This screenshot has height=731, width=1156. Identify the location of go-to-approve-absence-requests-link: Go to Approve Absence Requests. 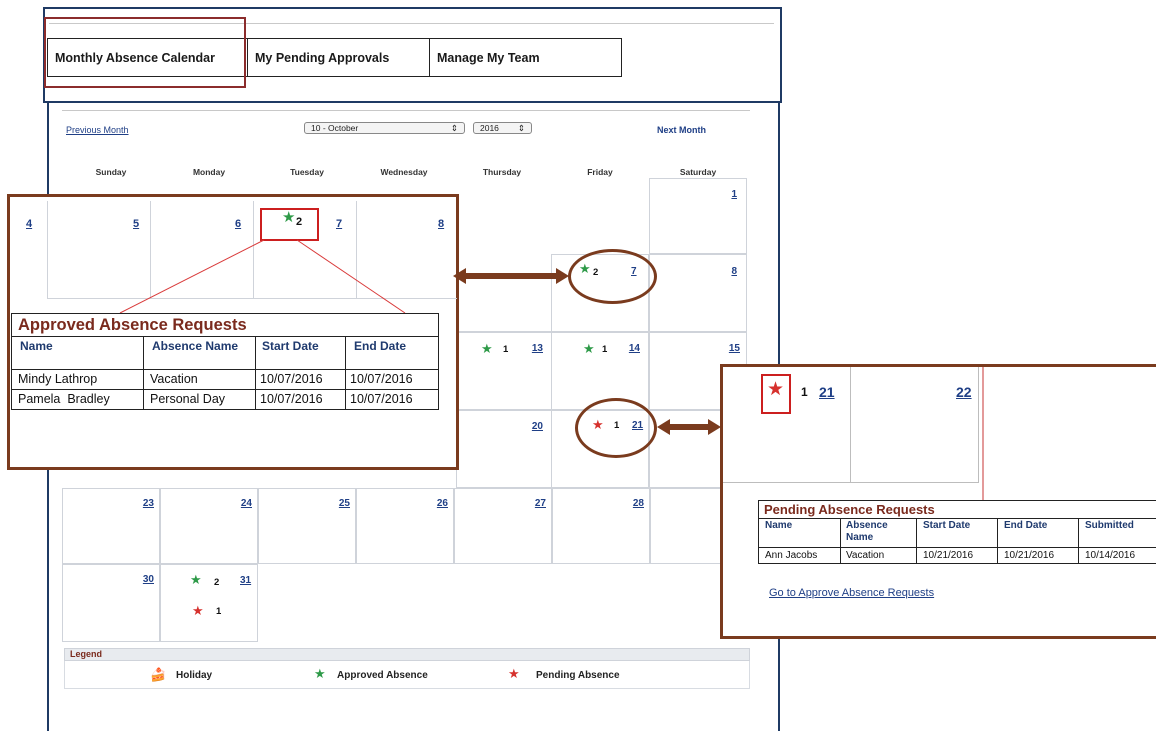
(851, 593).